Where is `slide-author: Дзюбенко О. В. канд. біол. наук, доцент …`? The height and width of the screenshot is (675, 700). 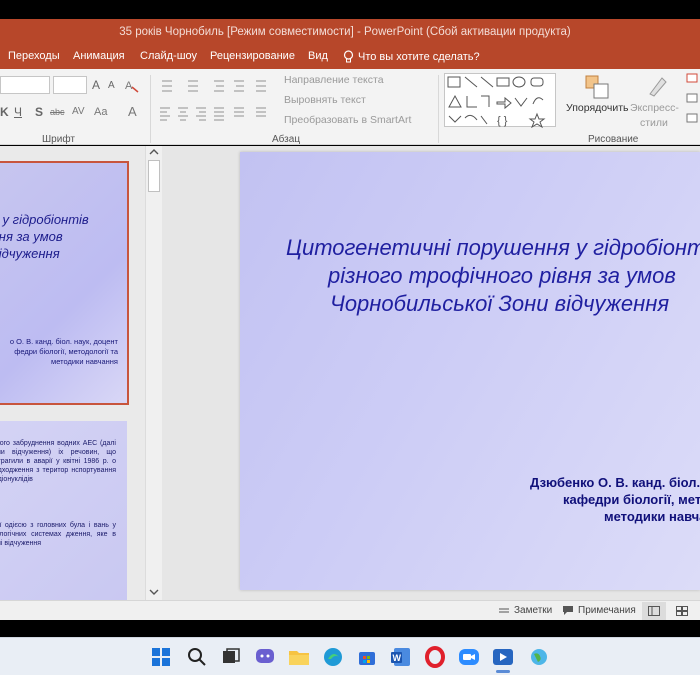 slide-author: Дзюбенко О. В. канд. біол. наук, доцент … is located at coordinates (615, 499).